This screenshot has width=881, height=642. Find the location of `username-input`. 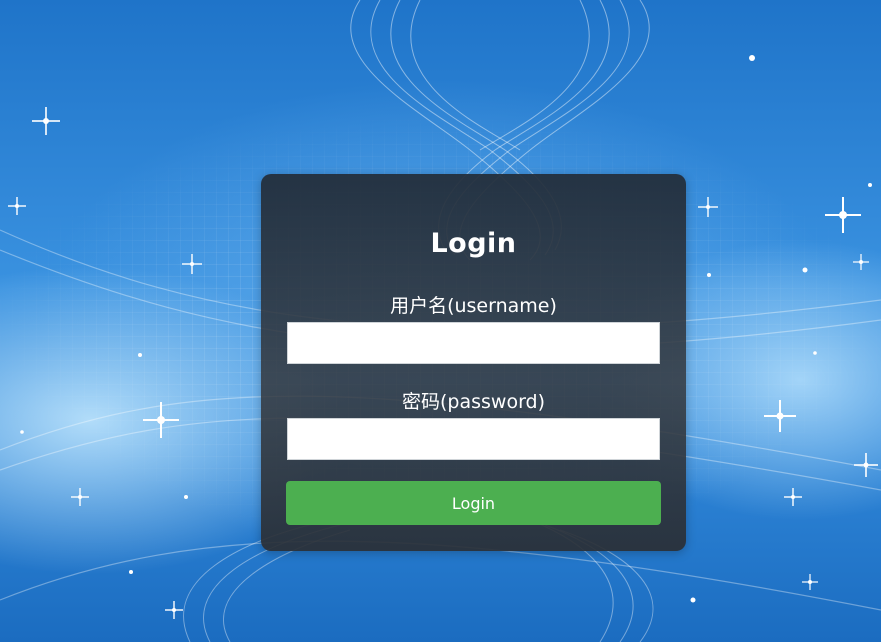

username-input is located at coordinates (473, 343).